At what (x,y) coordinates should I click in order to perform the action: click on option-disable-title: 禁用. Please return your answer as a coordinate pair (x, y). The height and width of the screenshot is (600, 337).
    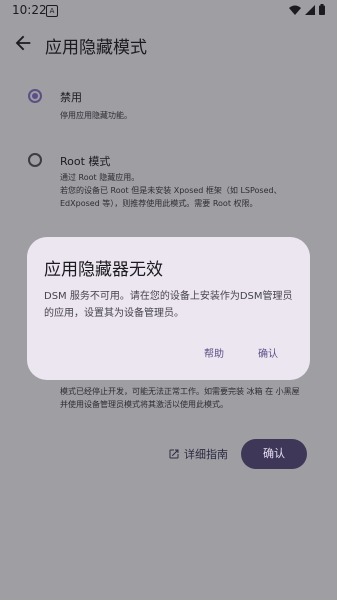
    Looking at the image, I should click on (71, 97).